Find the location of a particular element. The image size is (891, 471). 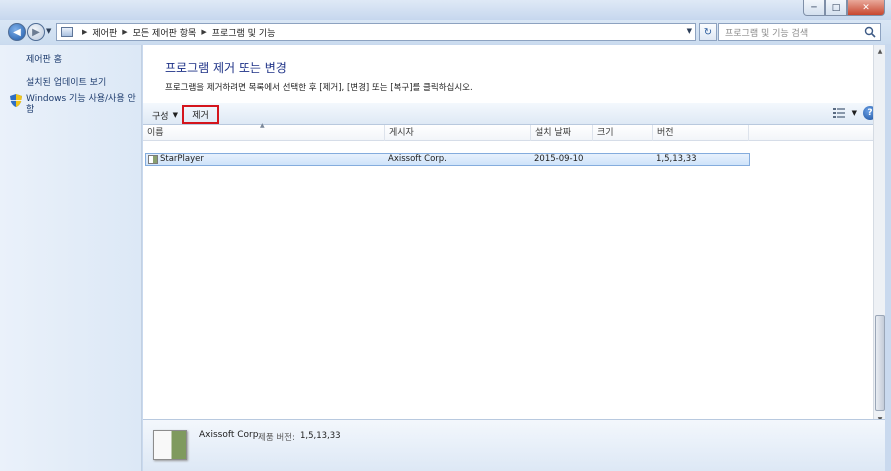

view-options-dropdown-icon: ▼ is located at coordinates (854, 113).